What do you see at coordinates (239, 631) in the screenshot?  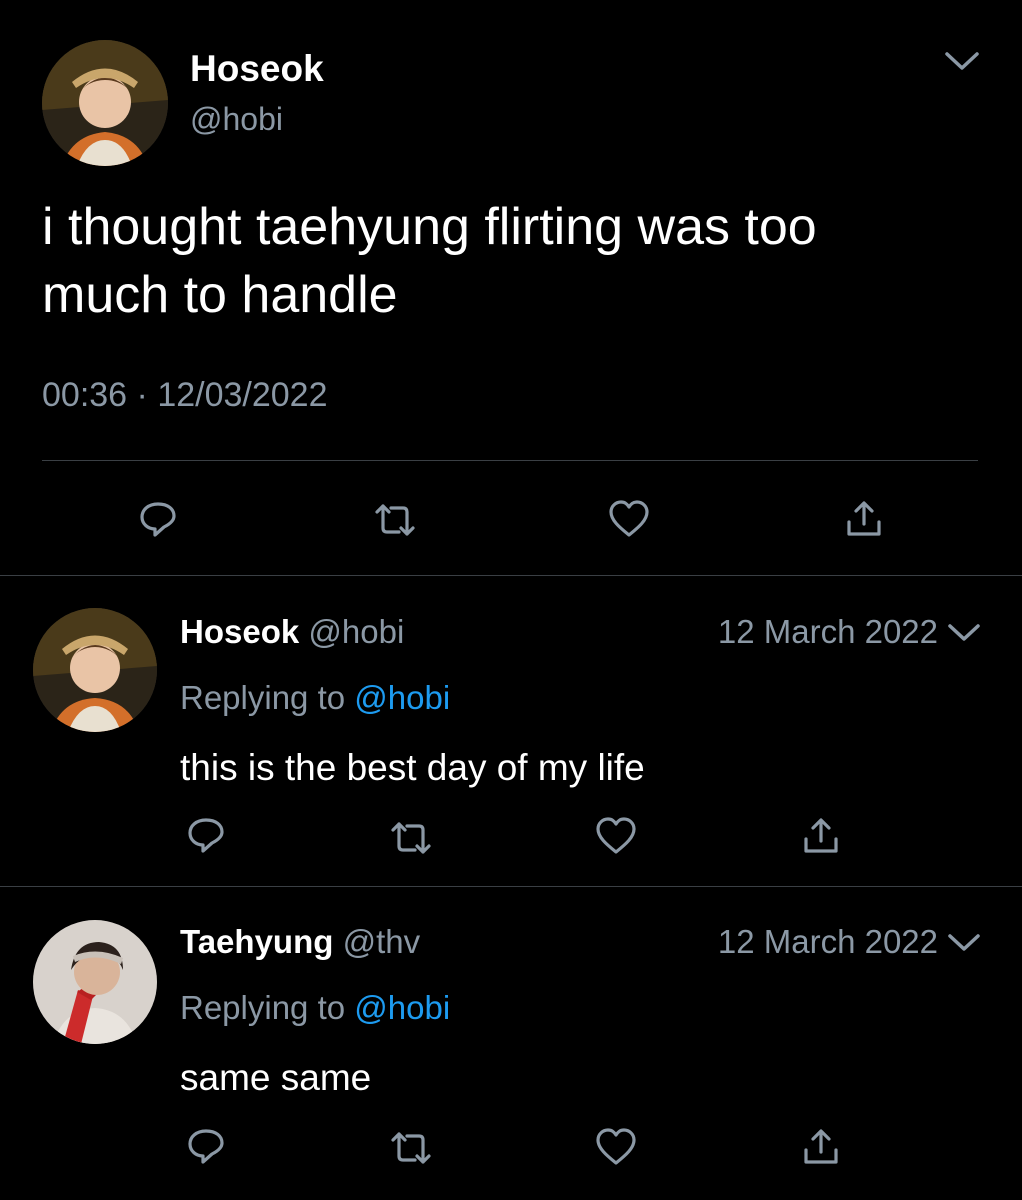 I see `reply1-display-name: Hoseok` at bounding box center [239, 631].